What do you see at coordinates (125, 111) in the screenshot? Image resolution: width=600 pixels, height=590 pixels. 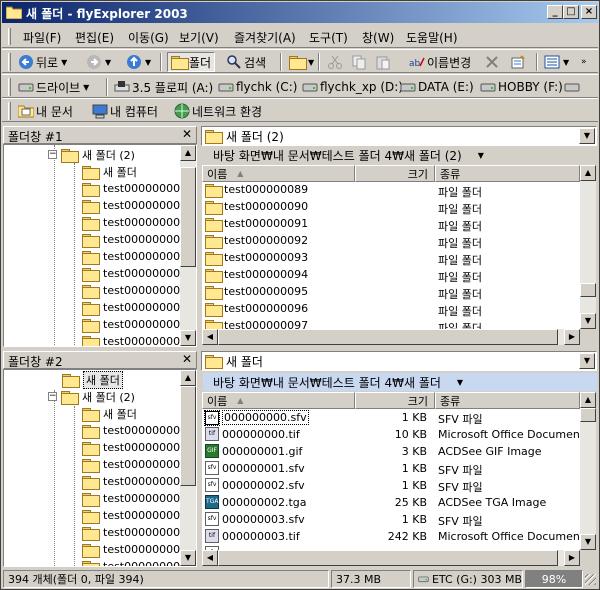 I see `my-computer-button: 내 컴퓨터` at bounding box center [125, 111].